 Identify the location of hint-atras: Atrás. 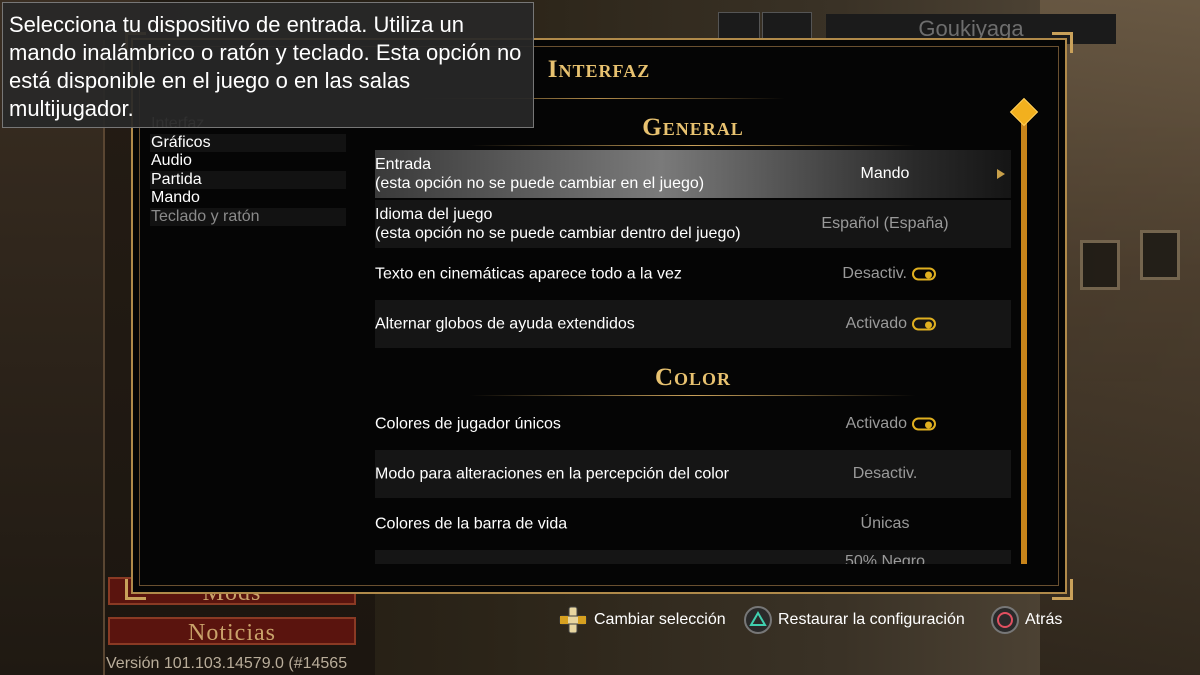
(1026, 620).